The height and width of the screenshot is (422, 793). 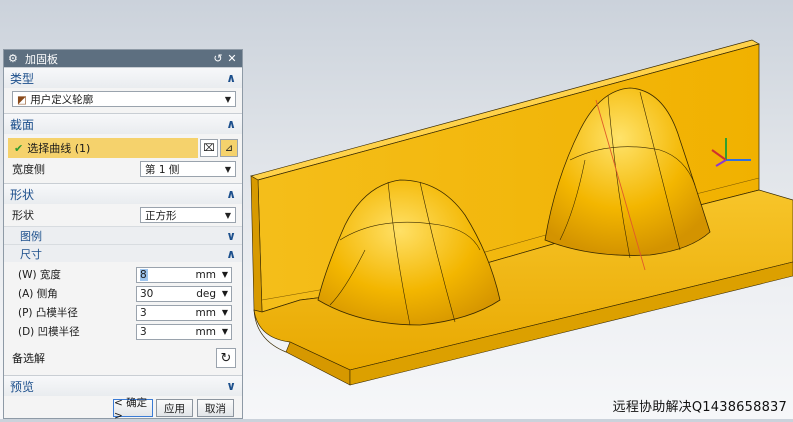 What do you see at coordinates (184, 274) in the screenshot?
I see `width-input: 8 mm ▼` at bounding box center [184, 274].